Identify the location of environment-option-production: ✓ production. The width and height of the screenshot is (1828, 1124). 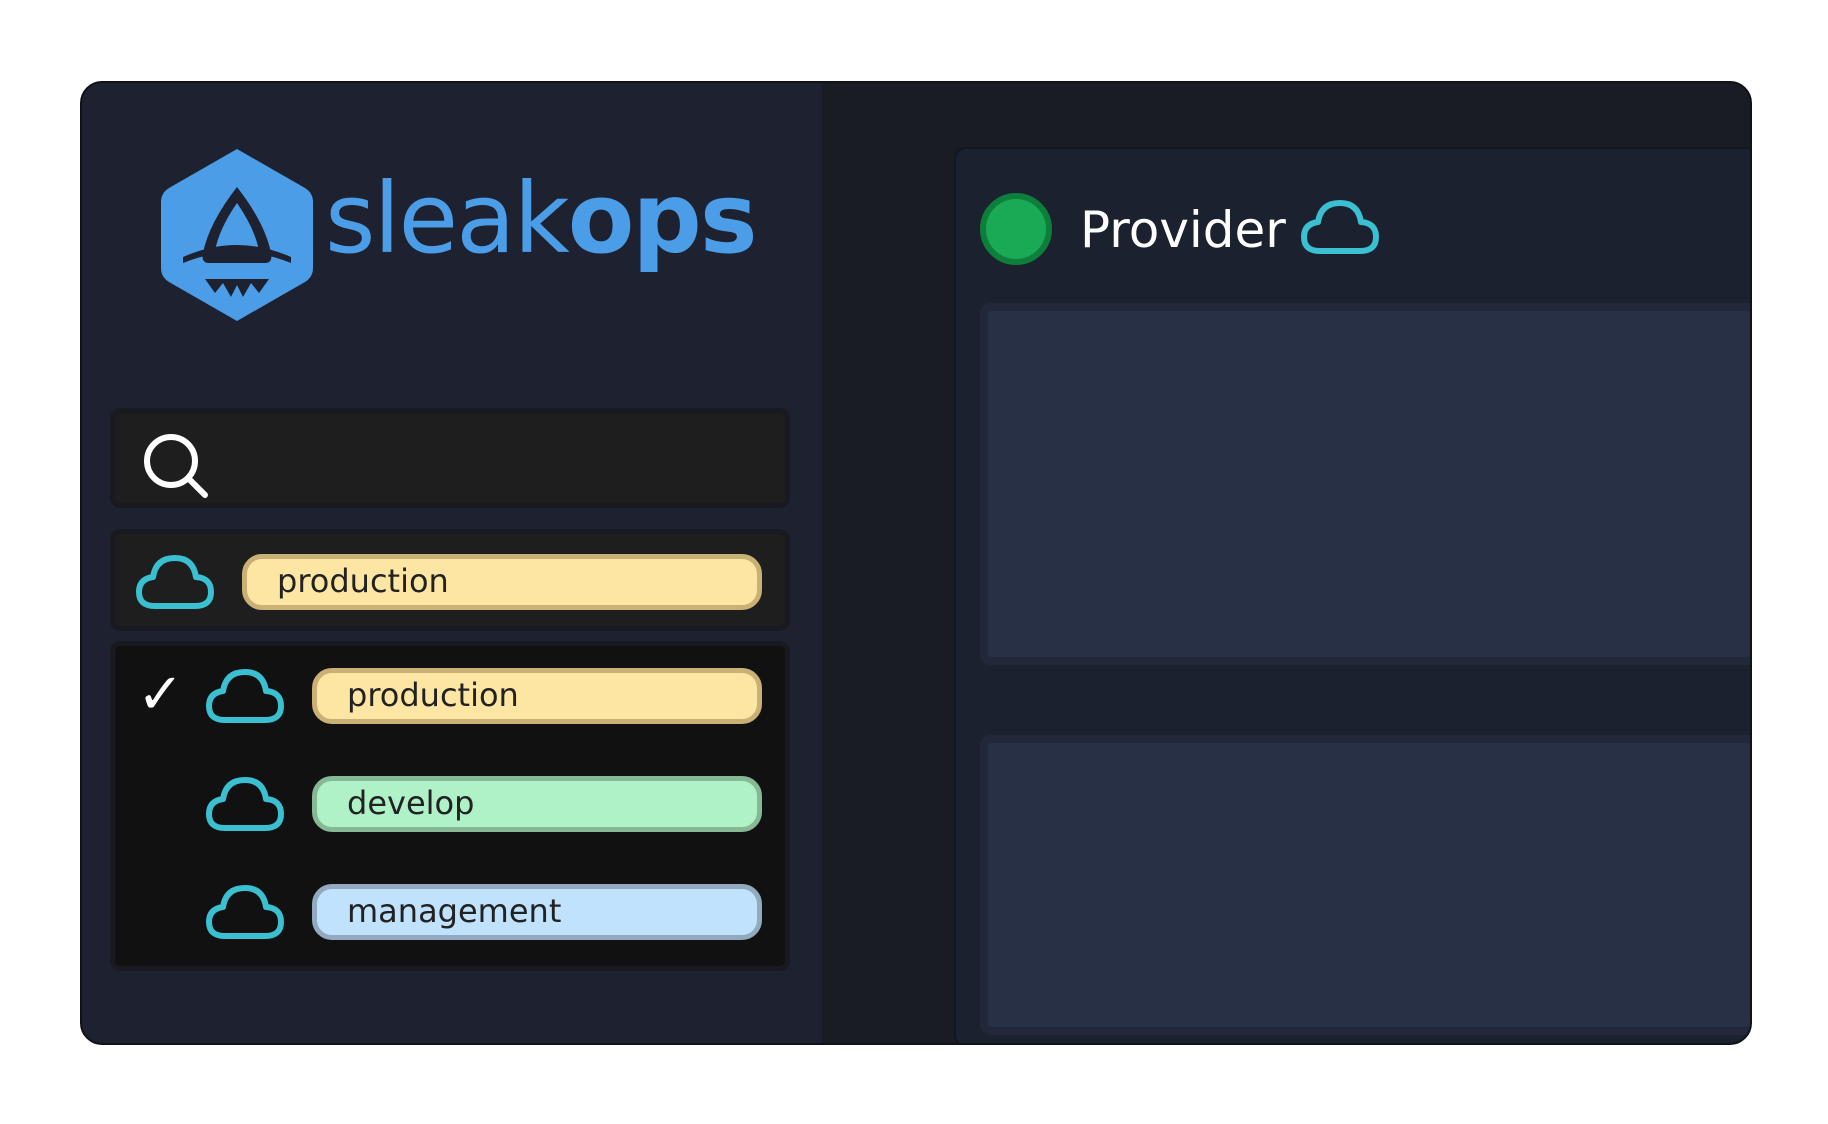
(450, 696).